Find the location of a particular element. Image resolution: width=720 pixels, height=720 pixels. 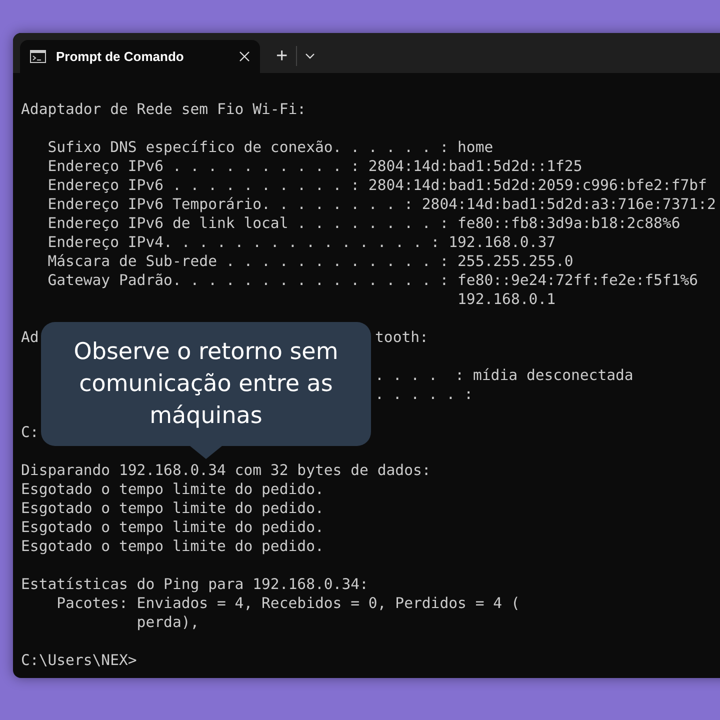

terminal-line: Estatísticas do Ping para 192.168.0.34: is located at coordinates (194, 584).